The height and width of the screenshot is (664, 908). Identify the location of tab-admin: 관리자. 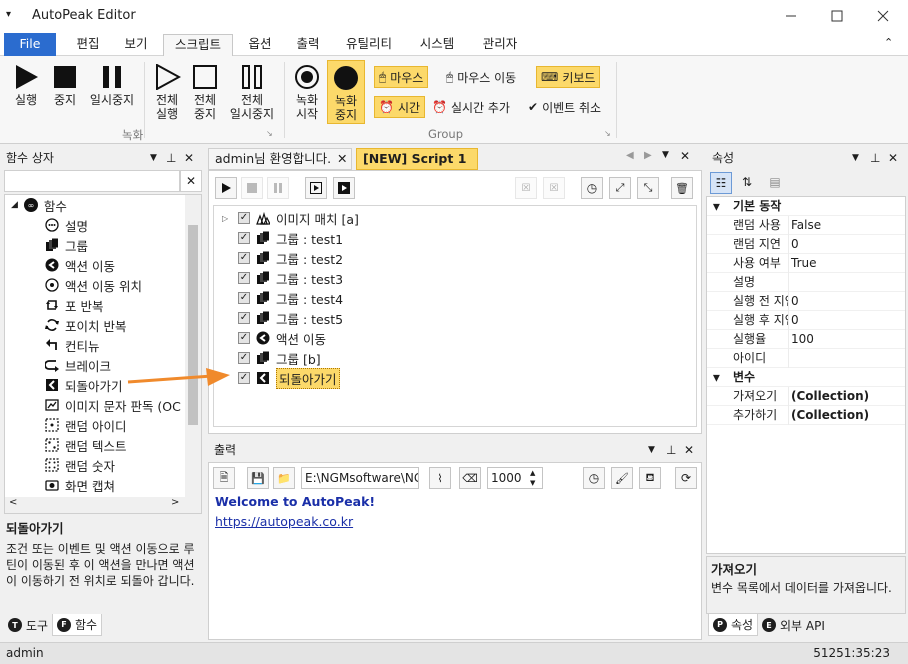
(500, 45).